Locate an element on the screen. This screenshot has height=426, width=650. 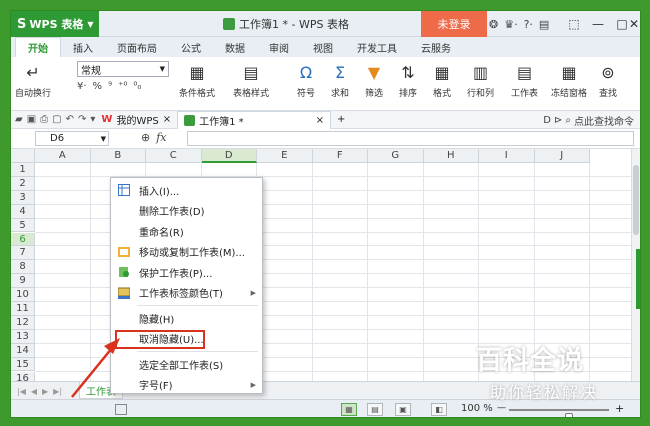
shirt-icon: ♛· is located at coordinates (510, 24).